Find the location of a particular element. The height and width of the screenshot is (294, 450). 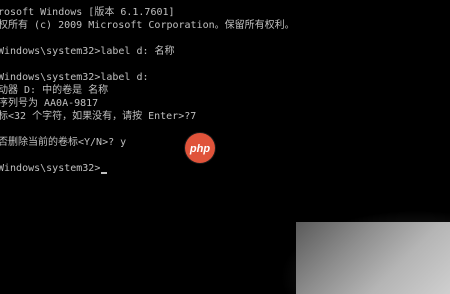

console-line-delete-prompt: 否删除当前的卷标<Y/N>? y is located at coordinates (63, 142).